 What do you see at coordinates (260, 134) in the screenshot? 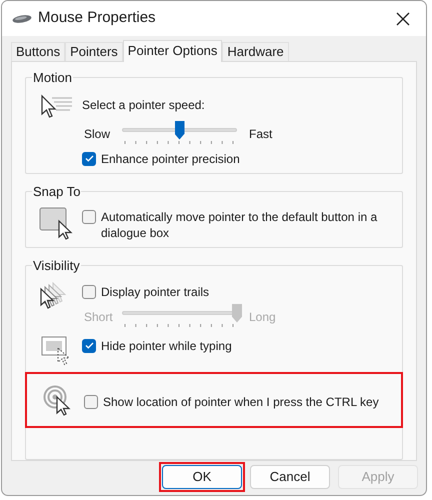
I see `slider-max-label: Fast` at bounding box center [260, 134].